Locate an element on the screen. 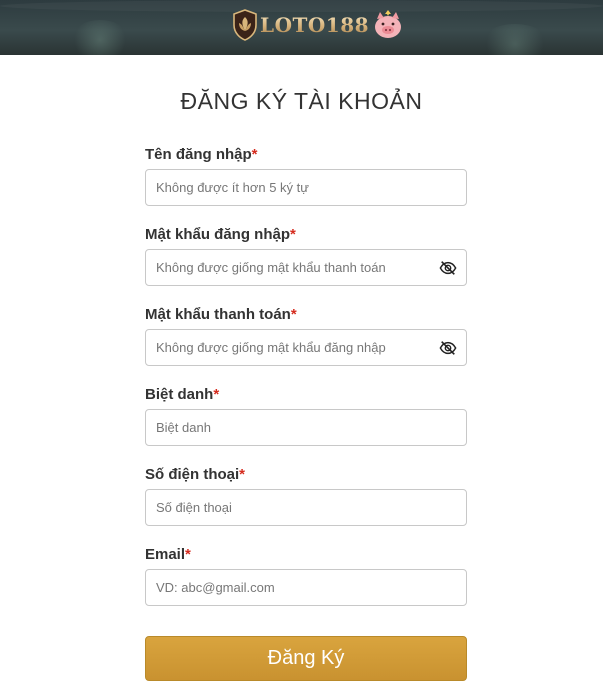  shield-emblem-icon is located at coordinates (245, 25).